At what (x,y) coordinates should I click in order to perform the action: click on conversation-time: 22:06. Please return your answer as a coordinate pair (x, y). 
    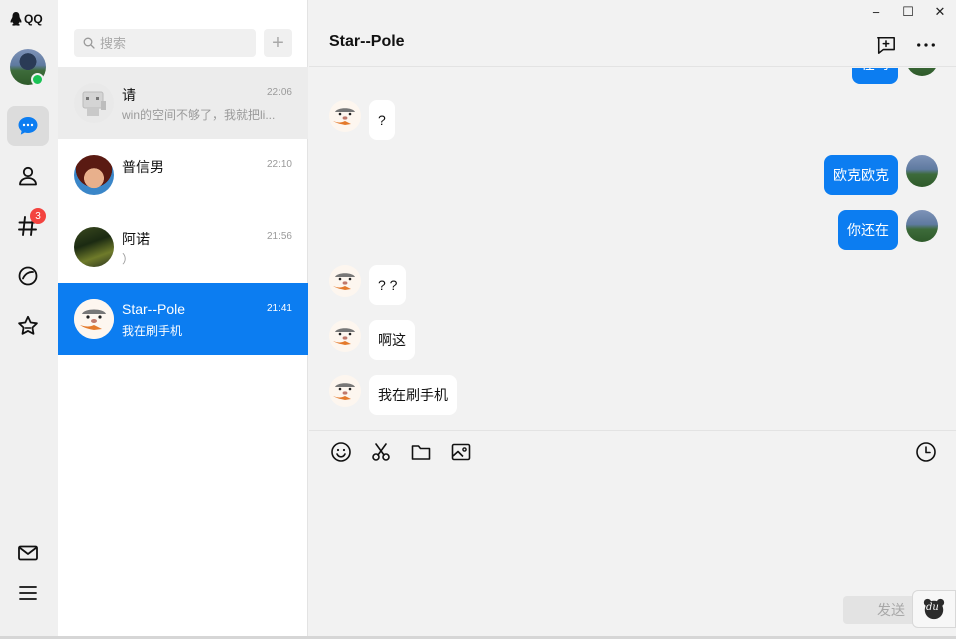
    Looking at the image, I should click on (279, 92).